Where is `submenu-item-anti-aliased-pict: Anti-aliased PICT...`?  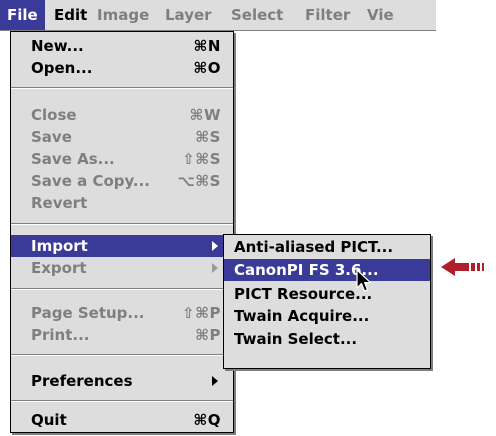
submenu-item-anti-aliased-pict: Anti-aliased PICT... is located at coordinates (327, 247).